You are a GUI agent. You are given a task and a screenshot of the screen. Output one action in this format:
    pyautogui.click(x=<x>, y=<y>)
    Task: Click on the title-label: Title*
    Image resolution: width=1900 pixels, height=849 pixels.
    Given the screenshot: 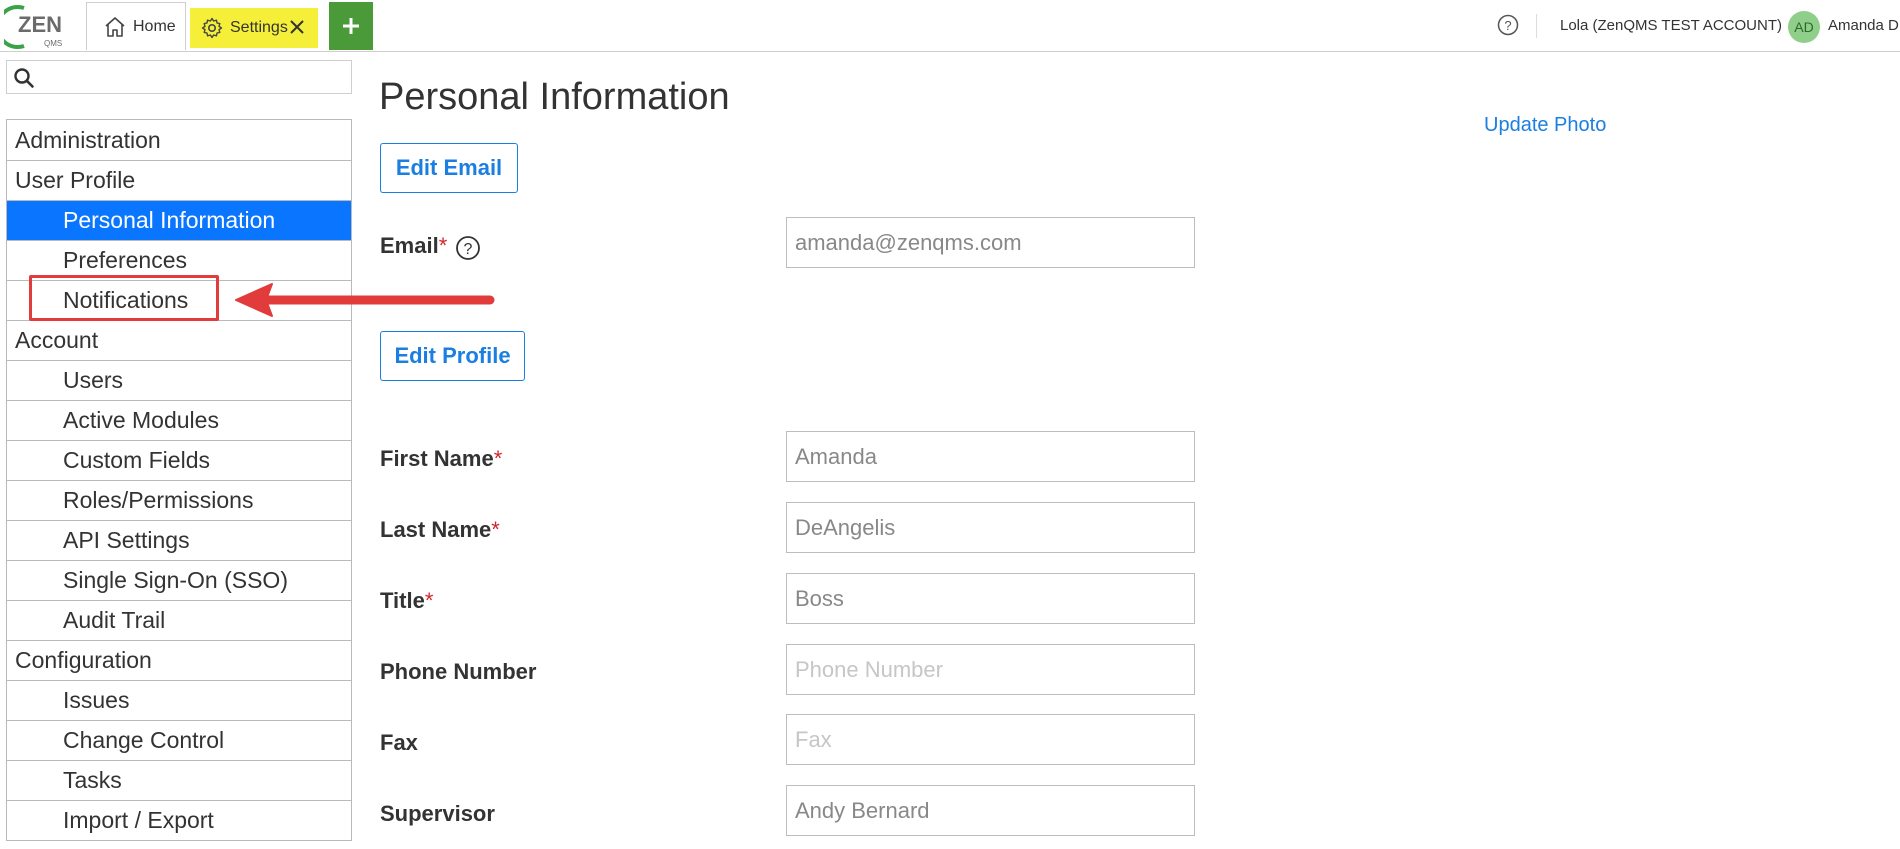 What is the action you would take?
    pyautogui.click(x=406, y=601)
    